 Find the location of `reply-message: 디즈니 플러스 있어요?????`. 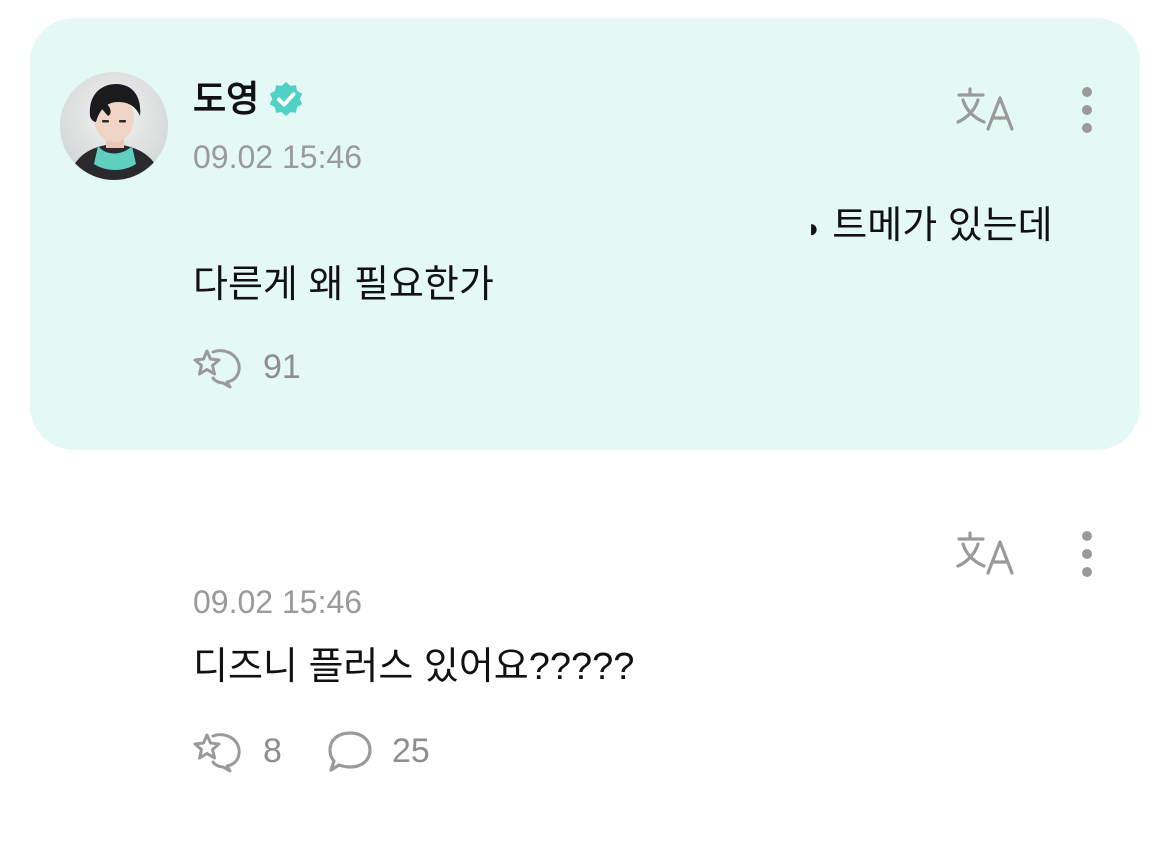

reply-message: 디즈니 플러스 있어요????? is located at coordinates (414, 667).